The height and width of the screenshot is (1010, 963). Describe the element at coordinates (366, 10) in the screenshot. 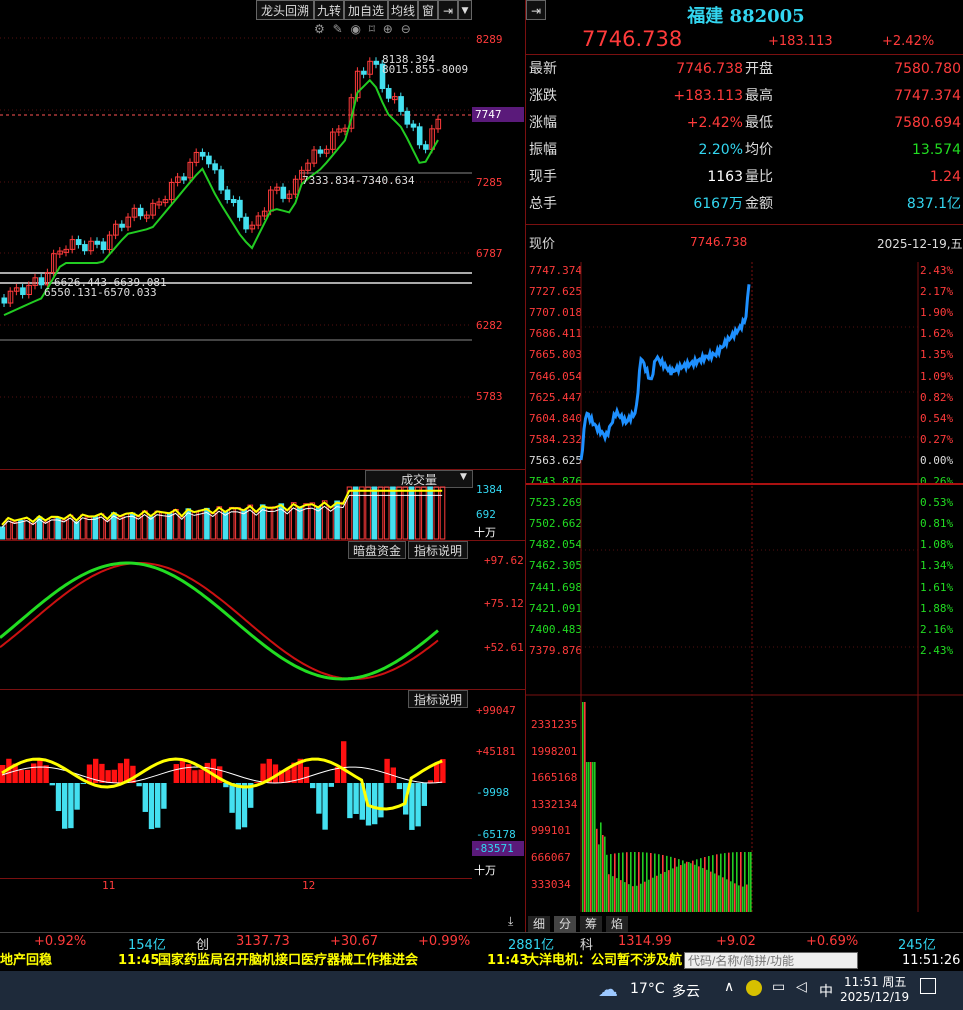

I see `toolbar-btn-add-watch: 加自选` at that location.